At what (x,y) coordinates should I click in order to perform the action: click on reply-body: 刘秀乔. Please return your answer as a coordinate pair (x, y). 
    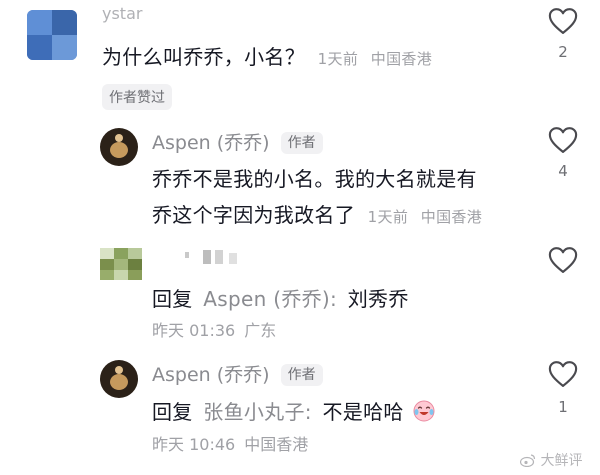
    Looking at the image, I should click on (378, 299).